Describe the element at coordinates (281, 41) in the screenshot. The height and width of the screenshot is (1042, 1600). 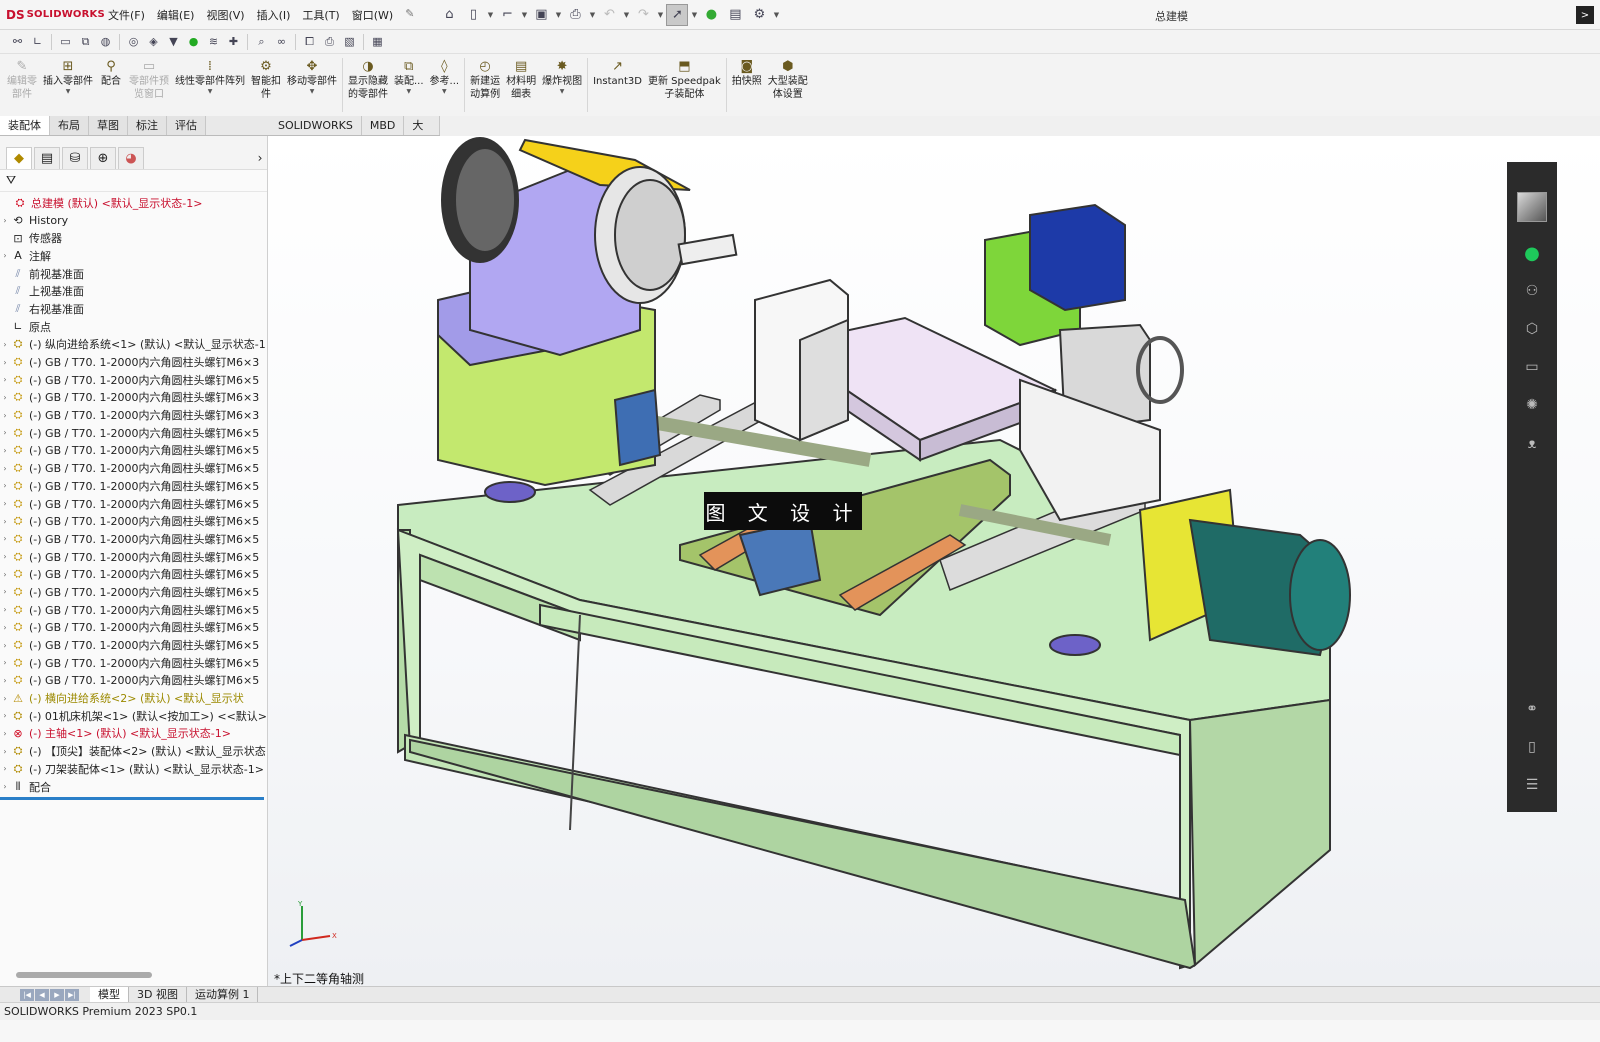
I see `binoculars-icon: ∞` at that location.